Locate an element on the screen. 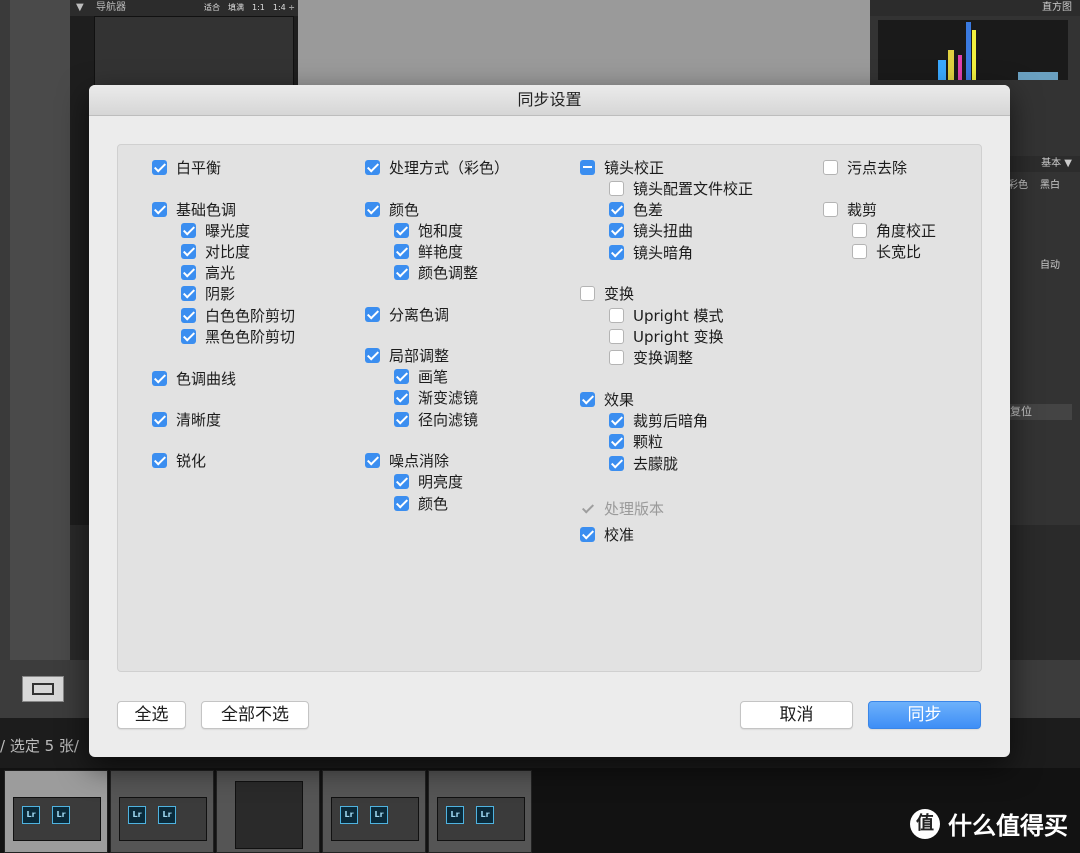 The height and width of the screenshot is (853, 1080). checkbox-effects: 效果 is located at coordinates (607, 399).